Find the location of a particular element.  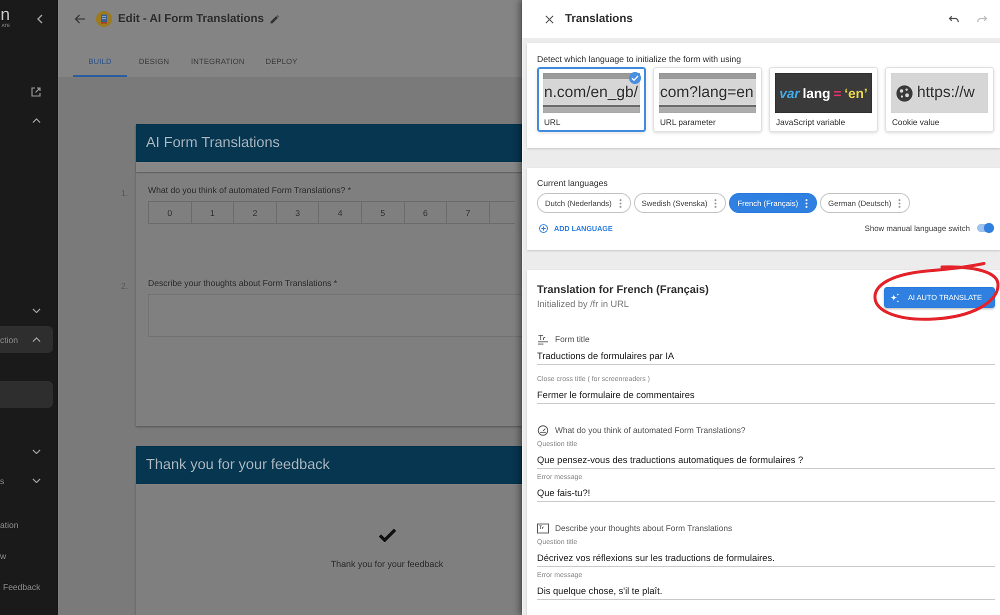

text-field: Décrivez vos réflexions sur les traductions de formulaires. is located at coordinates (766, 558).